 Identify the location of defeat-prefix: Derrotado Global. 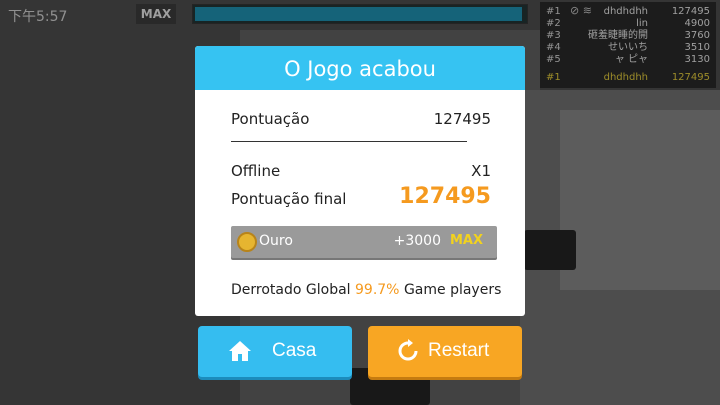
(291, 290).